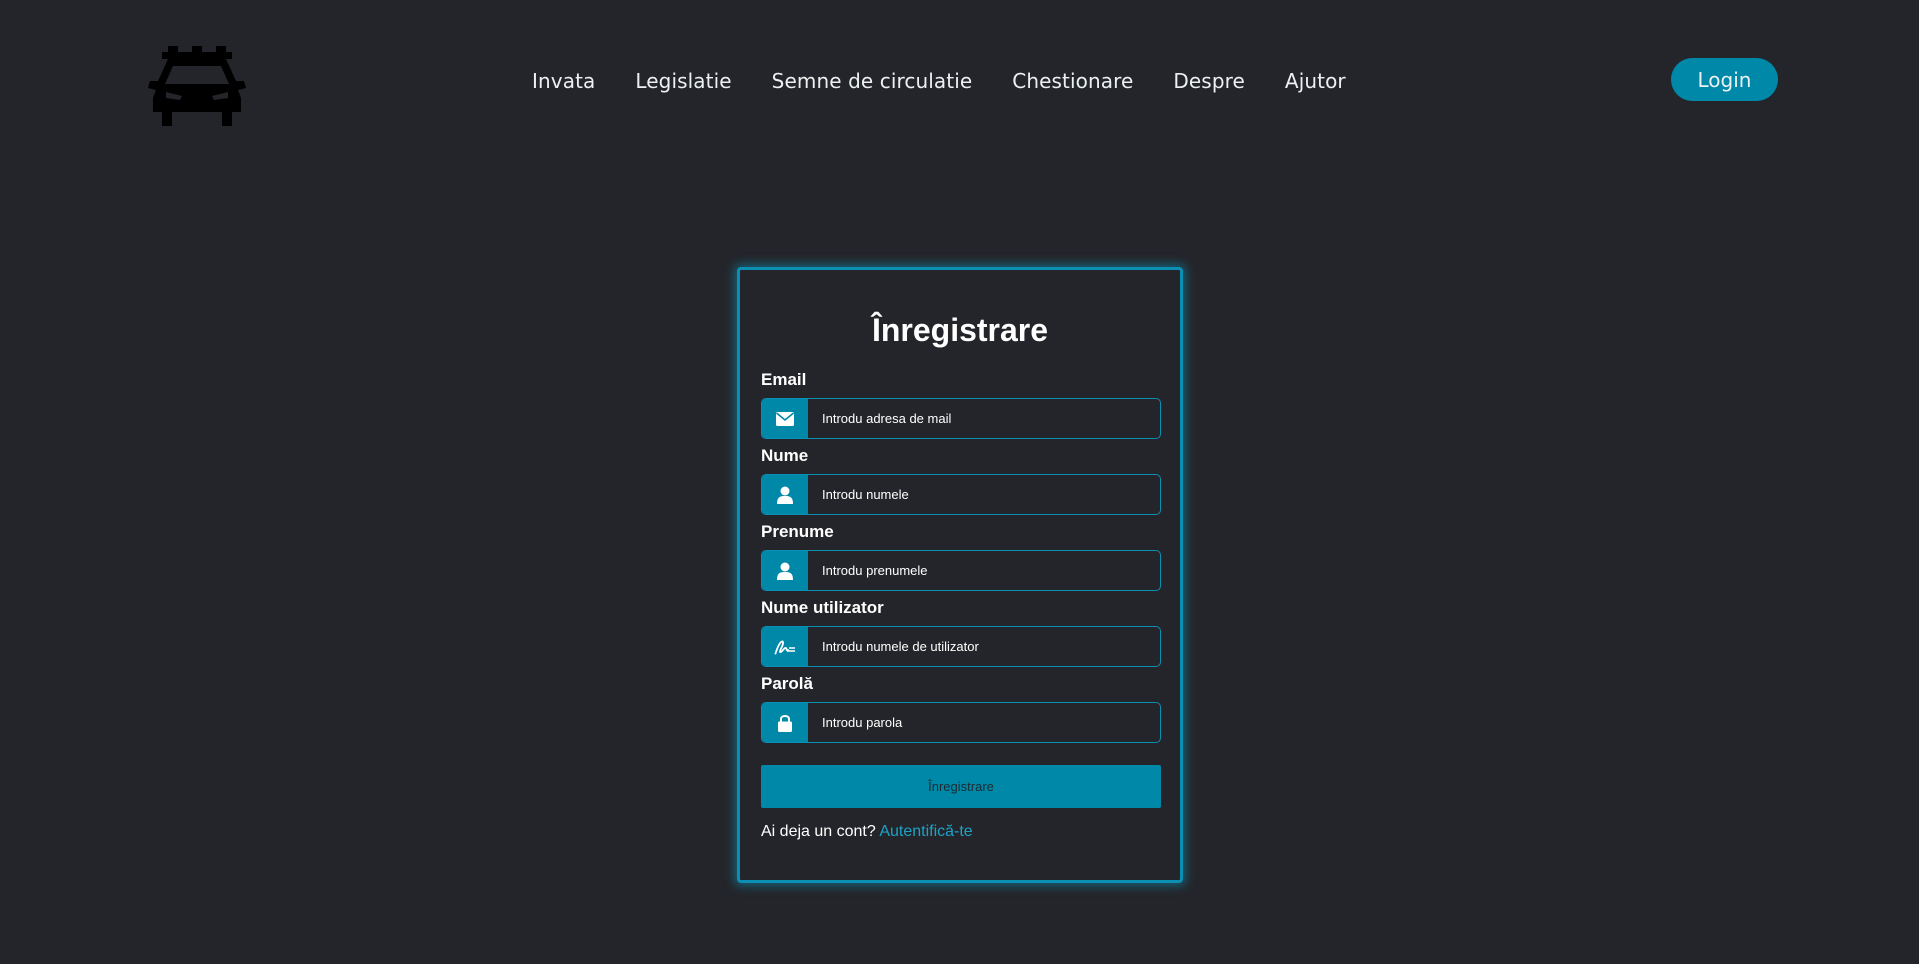 The width and height of the screenshot is (1919, 964). I want to click on police-car-icon, so click(197, 86).